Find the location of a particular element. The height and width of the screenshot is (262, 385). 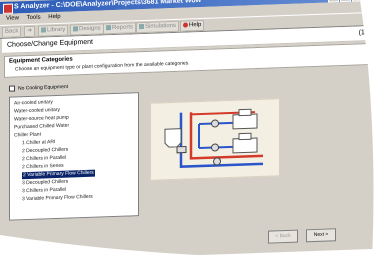

checkbox-box is located at coordinates (12, 88).